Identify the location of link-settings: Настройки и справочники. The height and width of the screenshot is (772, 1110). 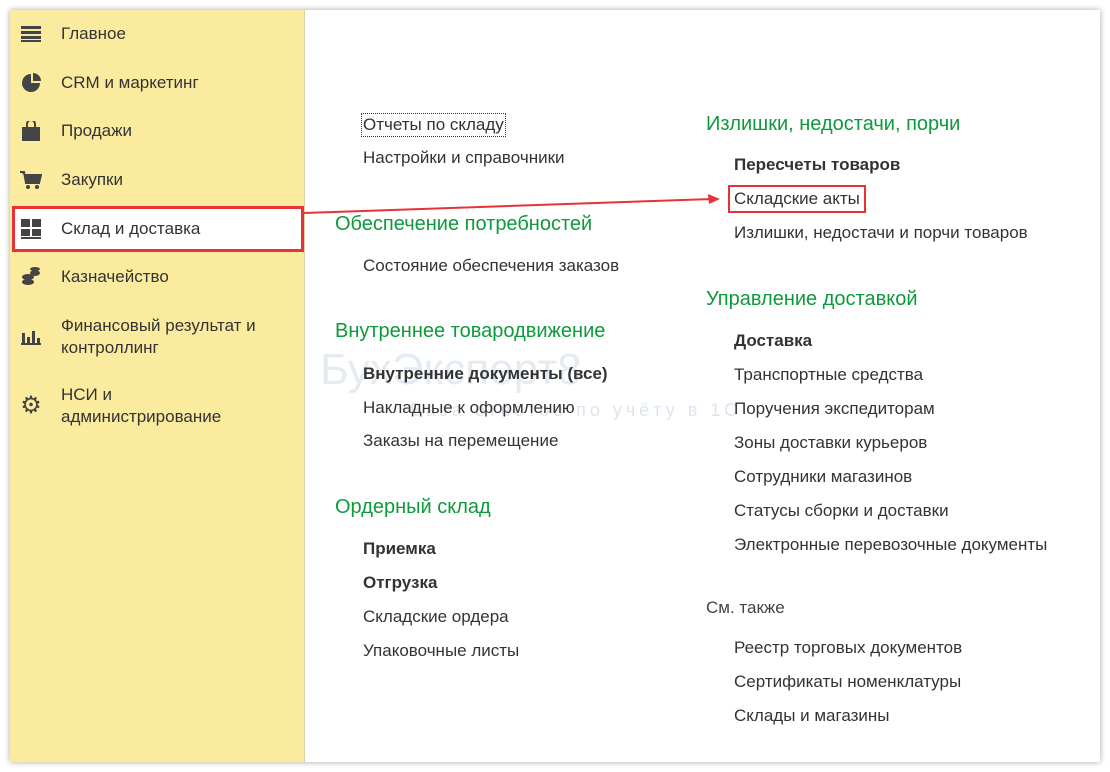
(464, 158).